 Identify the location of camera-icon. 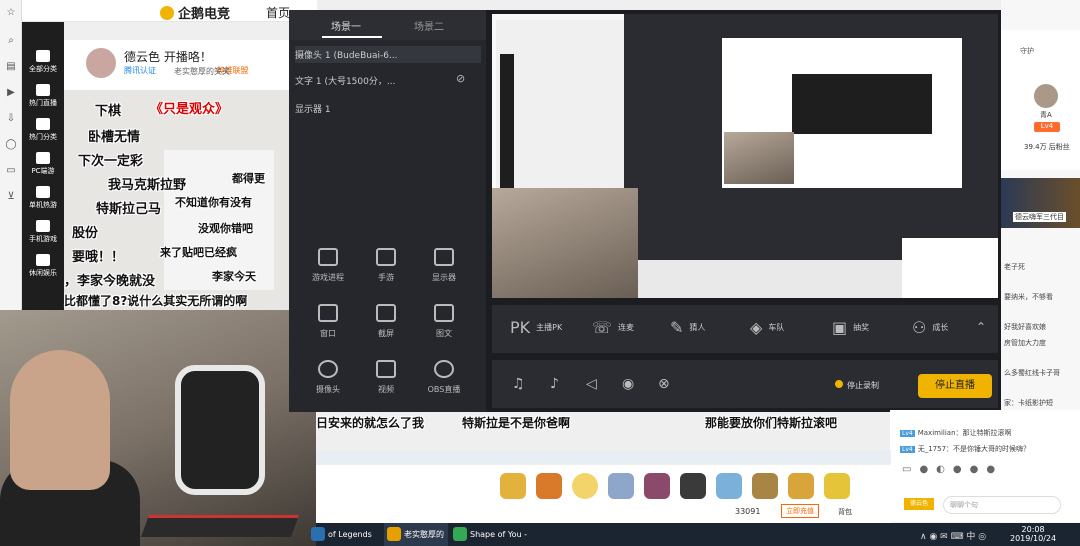
(328, 369).